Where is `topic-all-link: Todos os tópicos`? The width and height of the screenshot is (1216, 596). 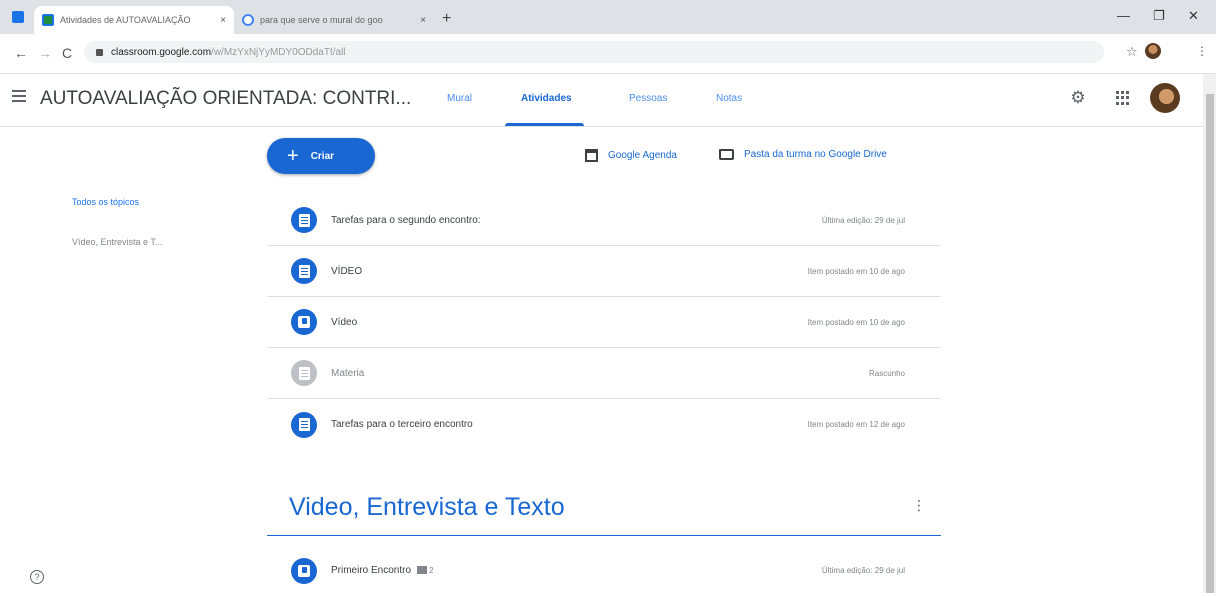
topic-all-link: Todos os tópicos is located at coordinates (105, 202).